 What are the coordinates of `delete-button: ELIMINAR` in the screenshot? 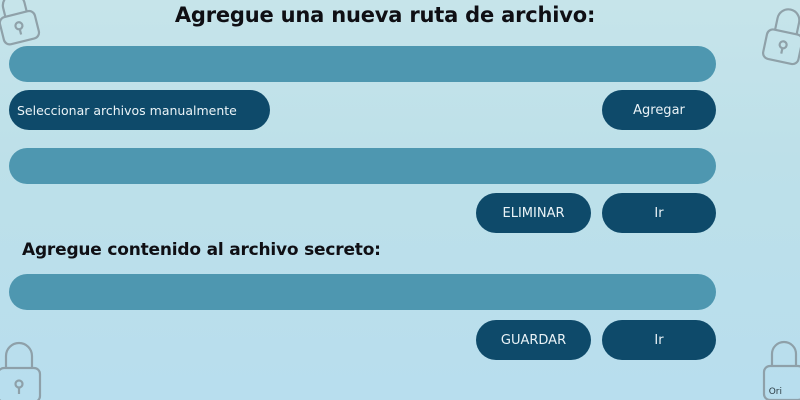 It's located at (533, 213).